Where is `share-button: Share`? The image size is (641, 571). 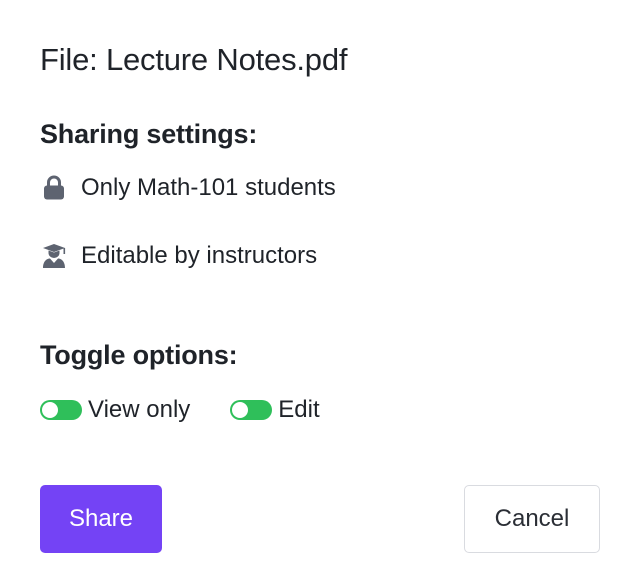
share-button: Share is located at coordinates (101, 519).